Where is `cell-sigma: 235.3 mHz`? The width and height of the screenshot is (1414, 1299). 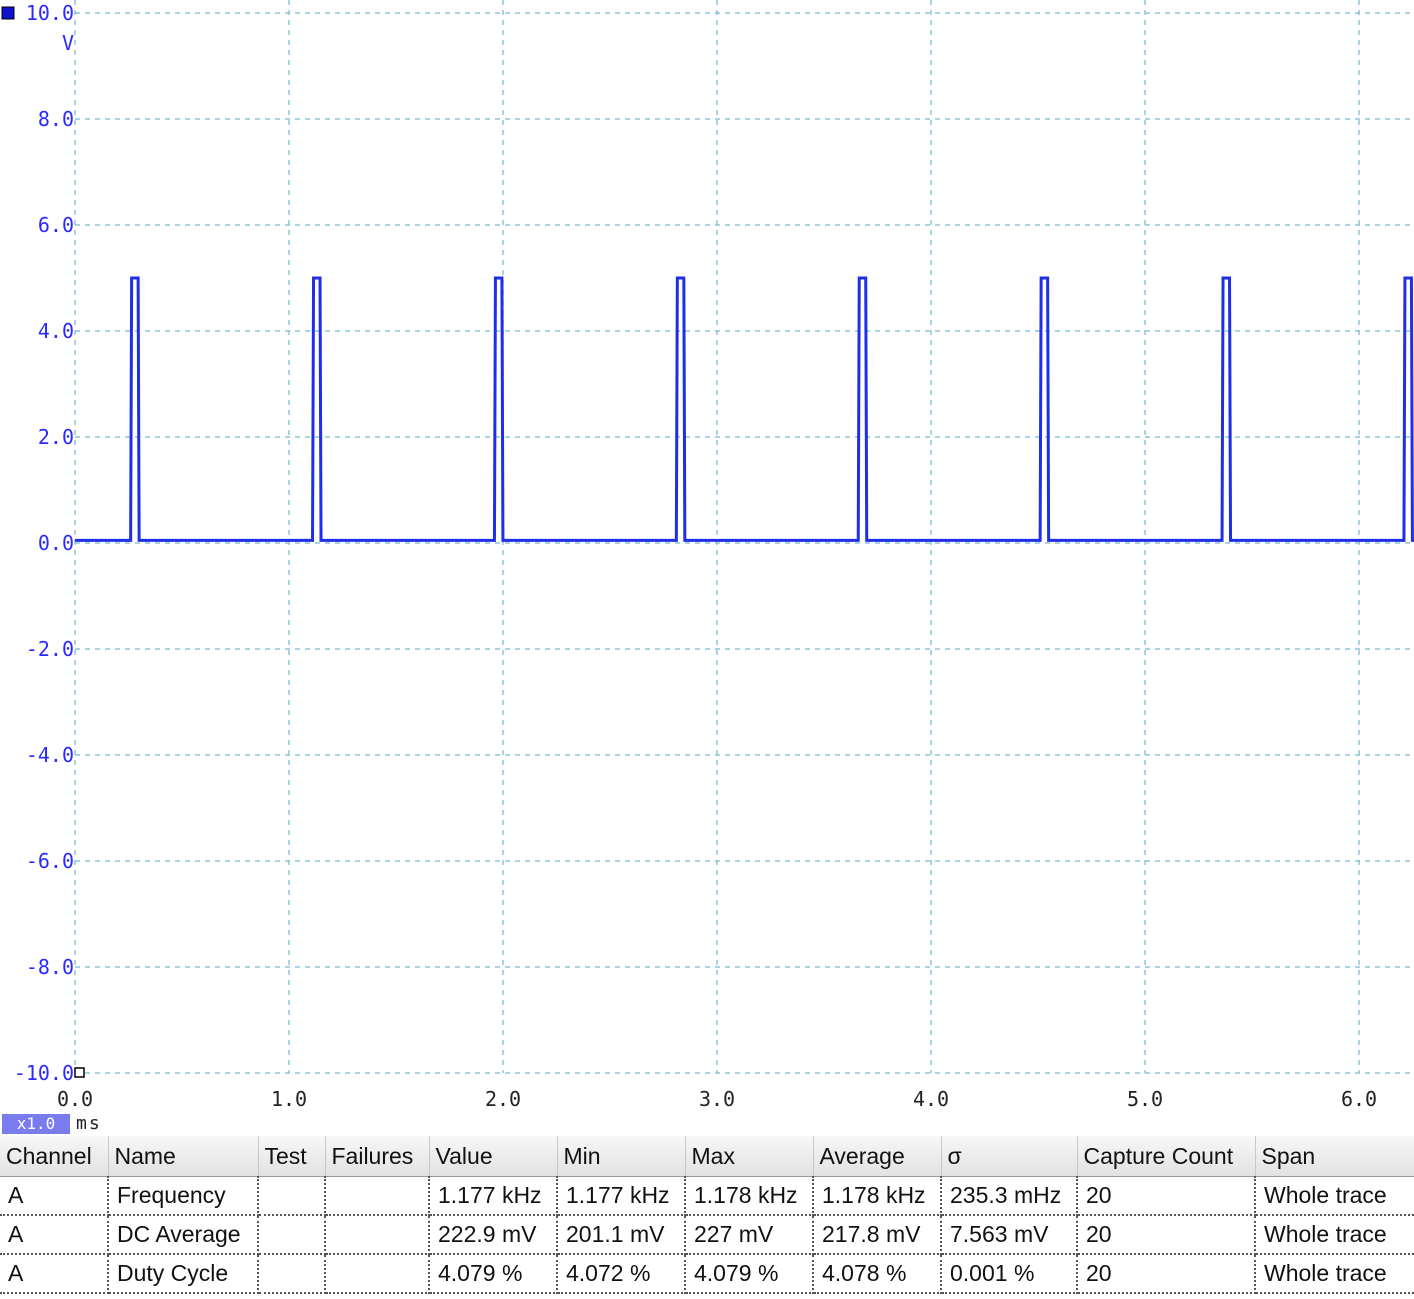 cell-sigma: 235.3 mHz is located at coordinates (1009, 1196).